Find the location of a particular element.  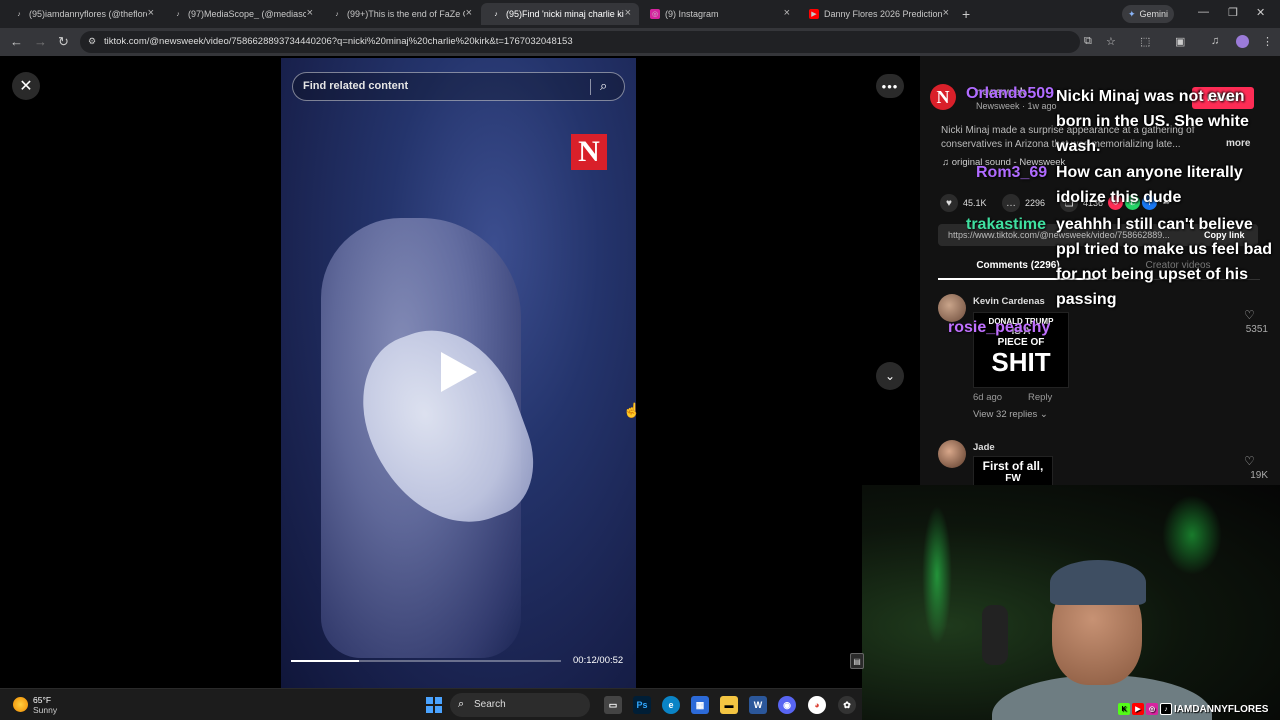

chat-username: rosie_peachy is located at coordinates (999, 327).